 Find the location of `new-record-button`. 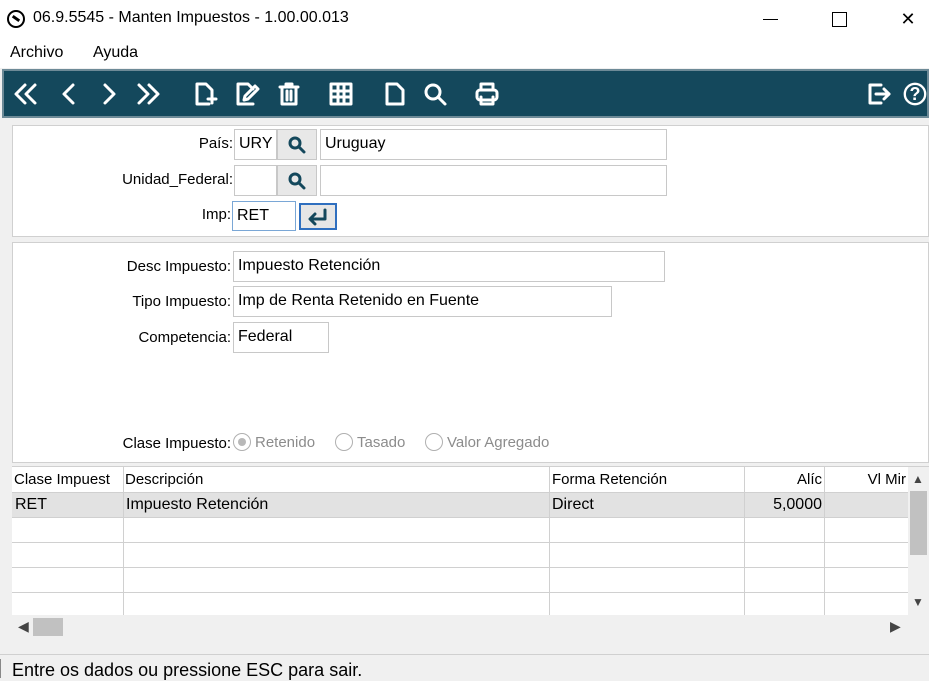

new-record-button is located at coordinates (205, 94).